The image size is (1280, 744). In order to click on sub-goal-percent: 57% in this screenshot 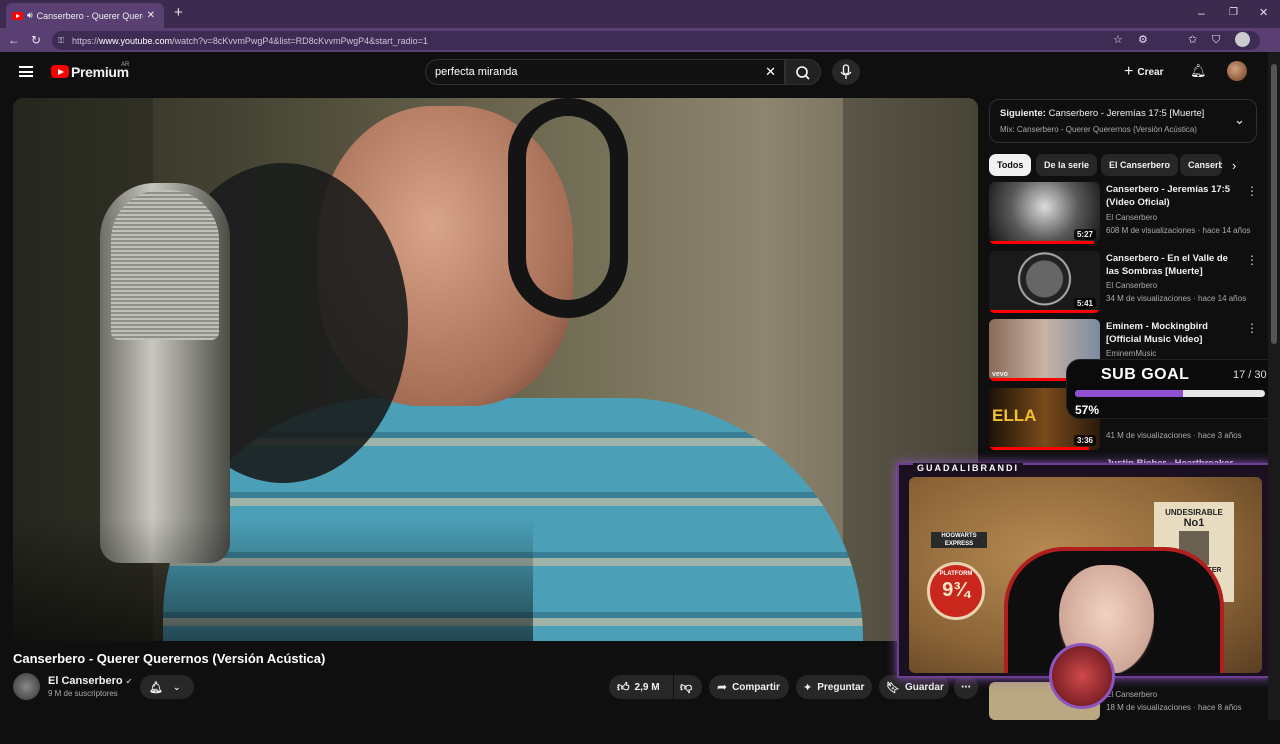, I will do `click(1087, 410)`.